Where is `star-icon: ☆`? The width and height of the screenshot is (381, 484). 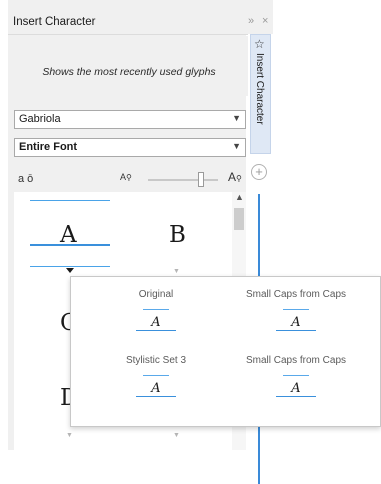
star-icon: ☆ is located at coordinates (259, 44).